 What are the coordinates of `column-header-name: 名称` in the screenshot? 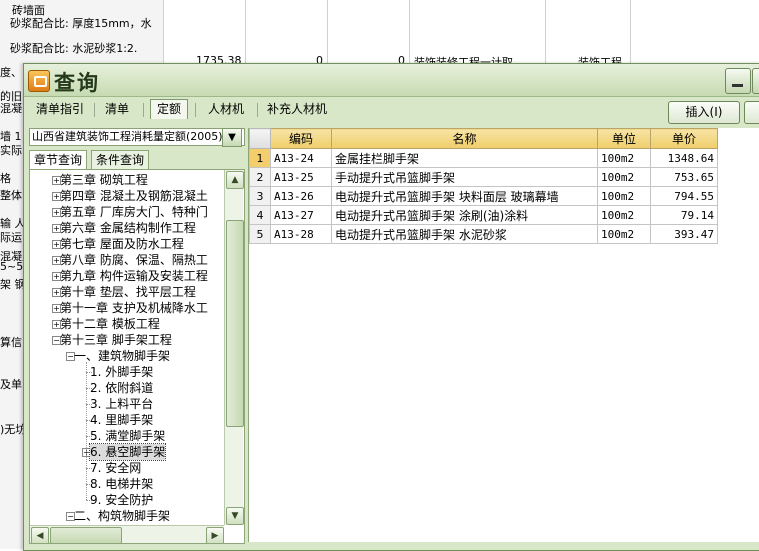 It's located at (464, 138).